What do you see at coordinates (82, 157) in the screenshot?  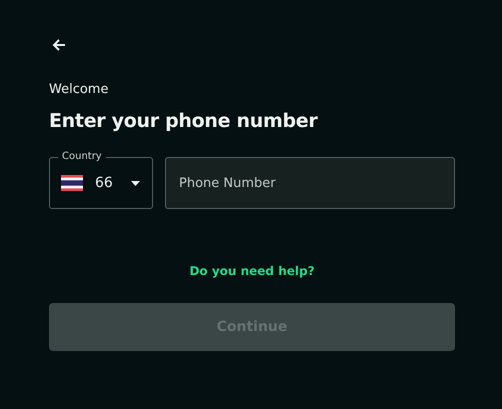 I see `country-label: Country` at bounding box center [82, 157].